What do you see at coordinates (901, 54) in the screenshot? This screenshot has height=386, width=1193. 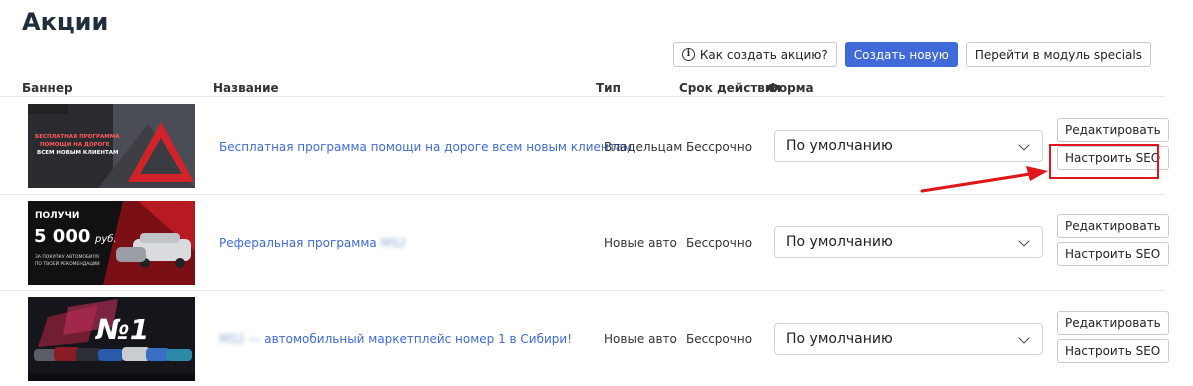 I see `create-new-button: Создать новую` at bounding box center [901, 54].